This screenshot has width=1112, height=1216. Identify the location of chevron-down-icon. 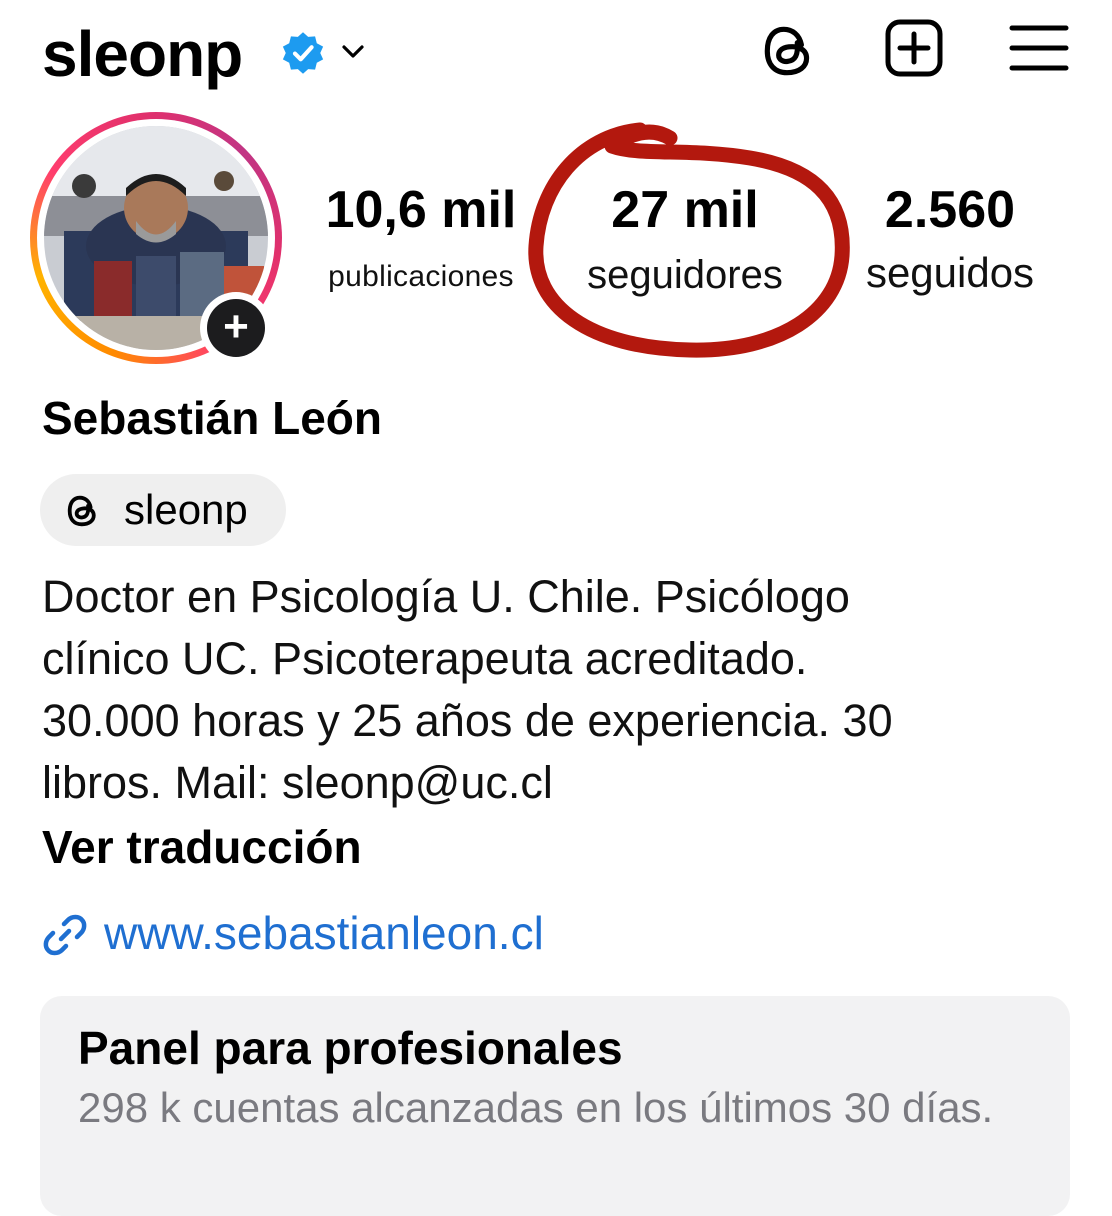
(353, 51).